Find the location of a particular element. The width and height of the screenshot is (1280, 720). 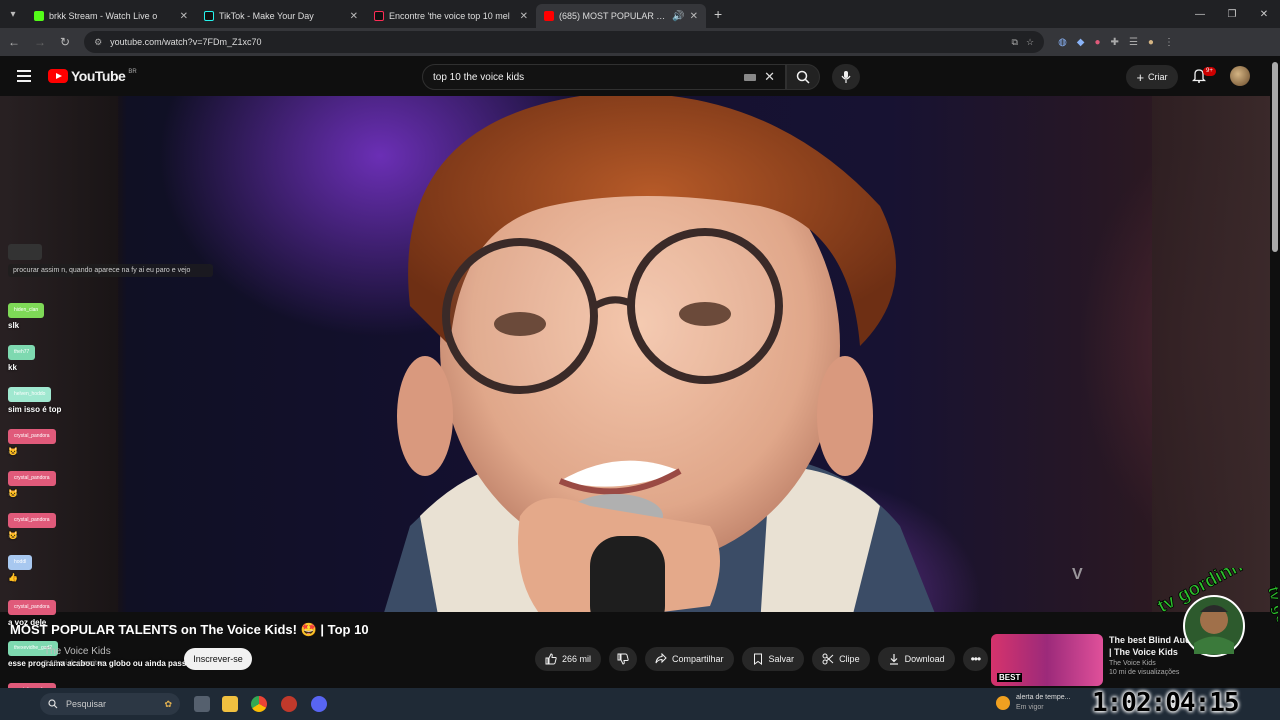

tab-title: (685) MOST POPULAR TALE is located at coordinates (613, 16).